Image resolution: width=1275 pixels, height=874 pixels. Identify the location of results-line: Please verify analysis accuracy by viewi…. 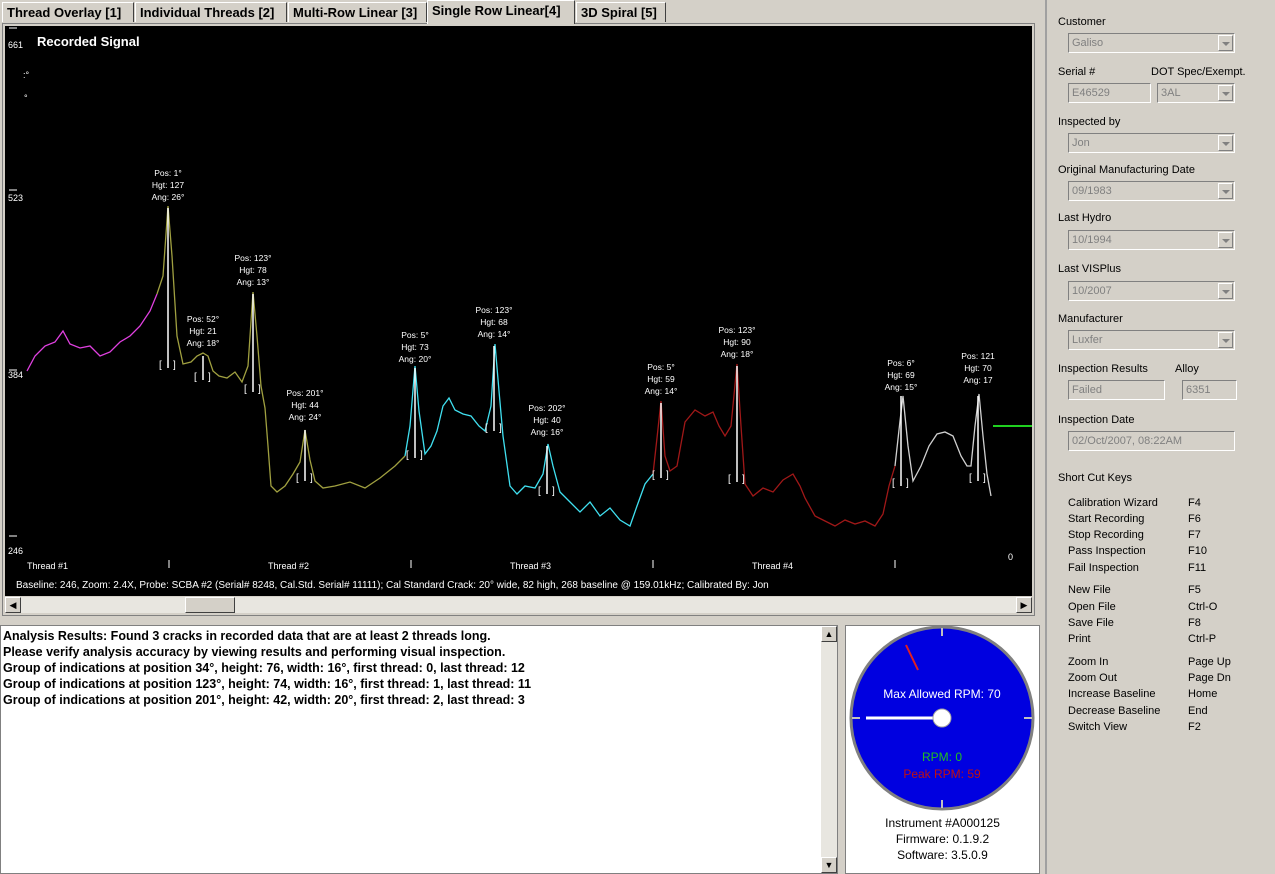
(254, 652).